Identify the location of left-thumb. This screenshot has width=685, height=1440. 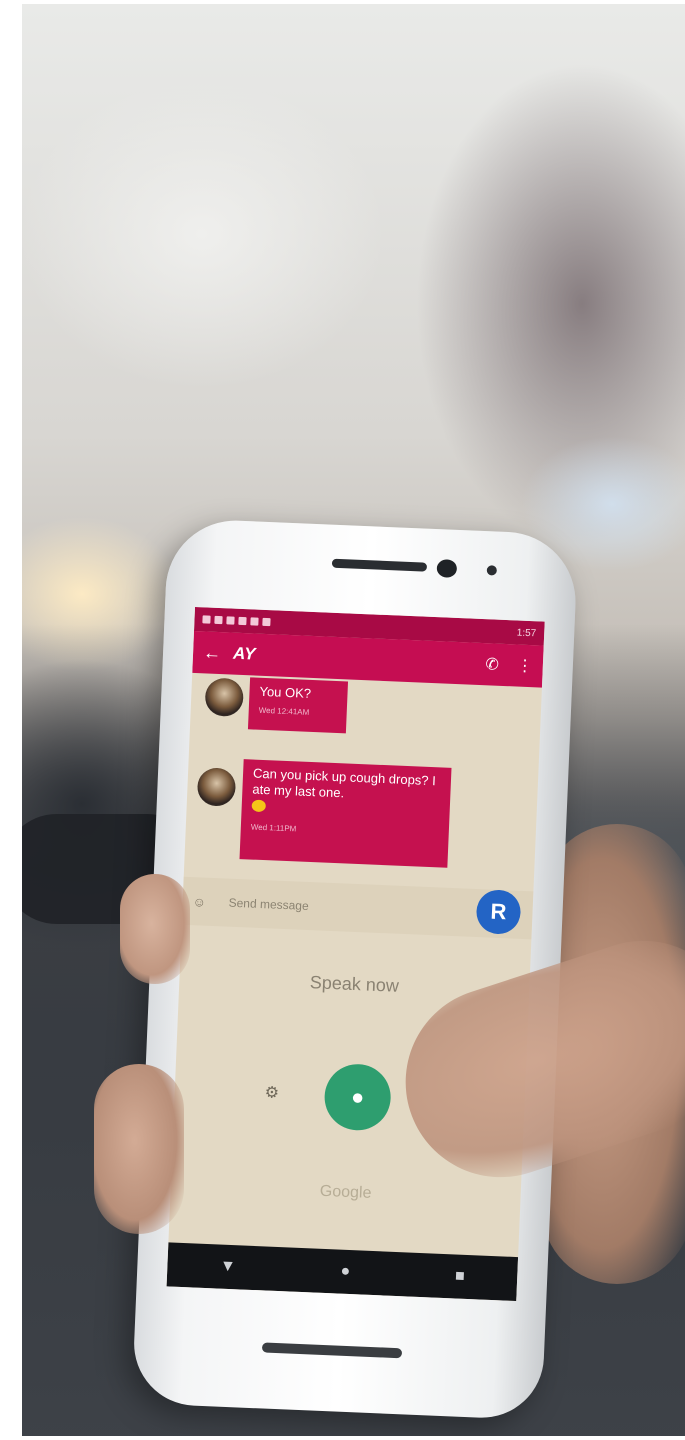
(139, 1149).